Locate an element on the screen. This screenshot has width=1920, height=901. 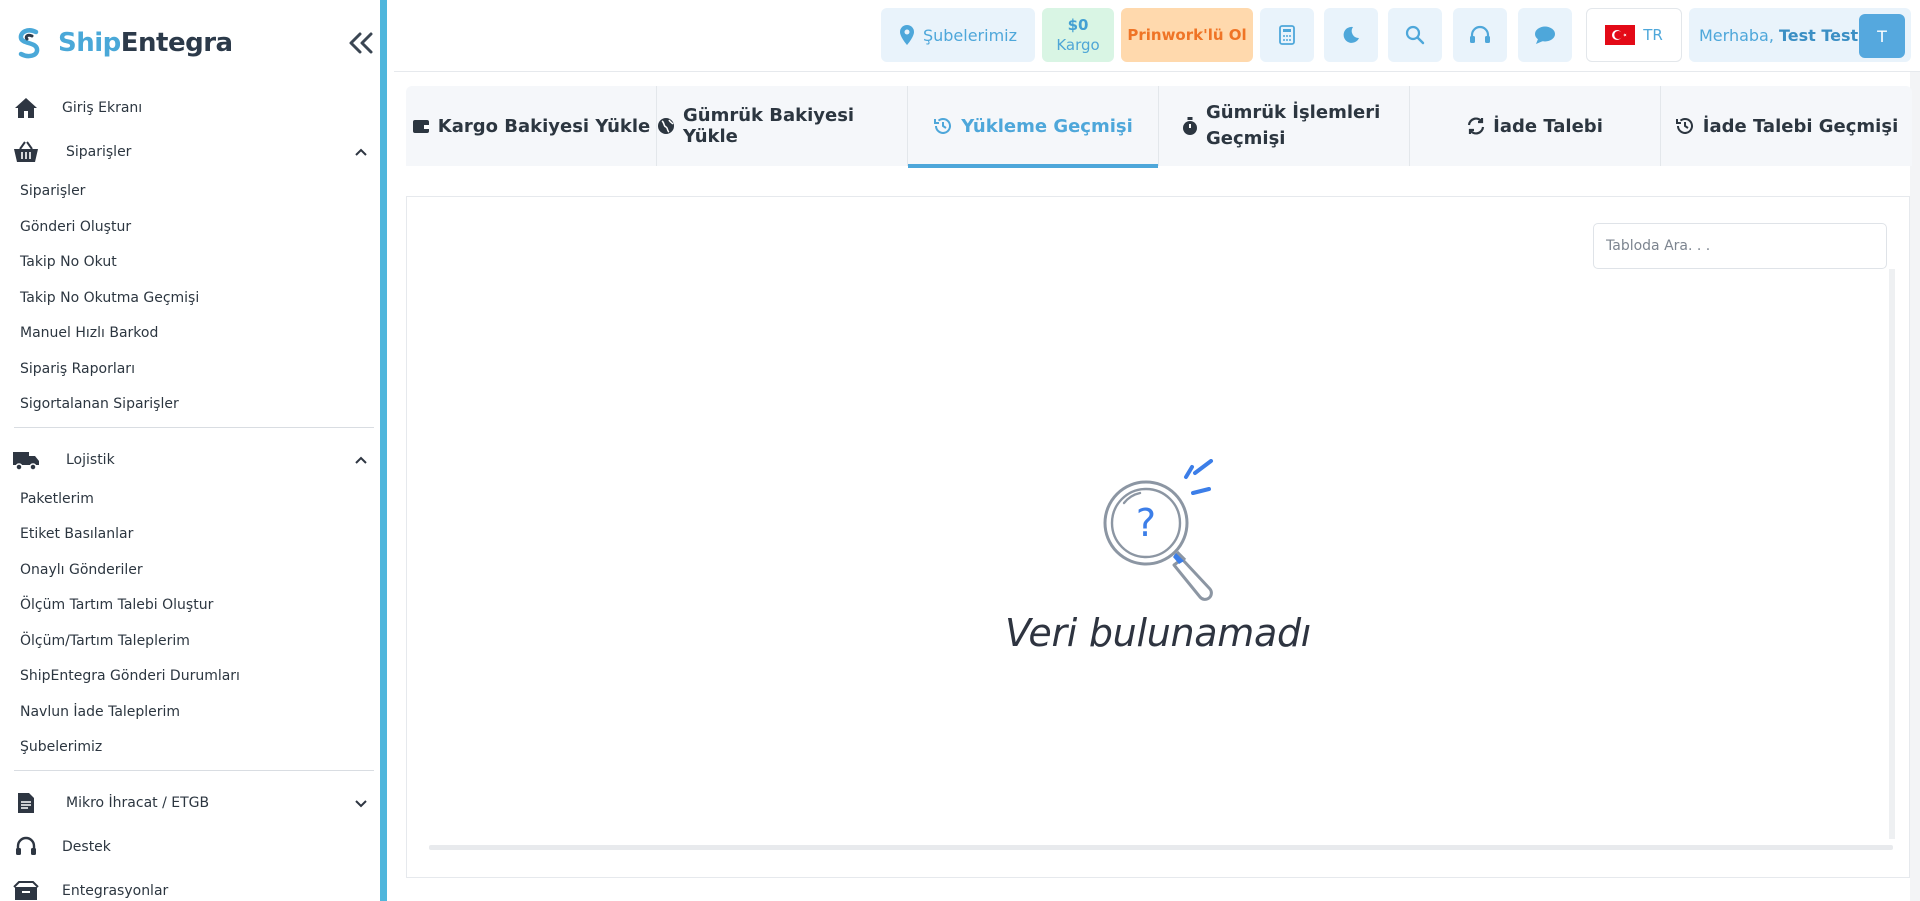
magnifier-question-icon: ? is located at coordinates (1158, 530).